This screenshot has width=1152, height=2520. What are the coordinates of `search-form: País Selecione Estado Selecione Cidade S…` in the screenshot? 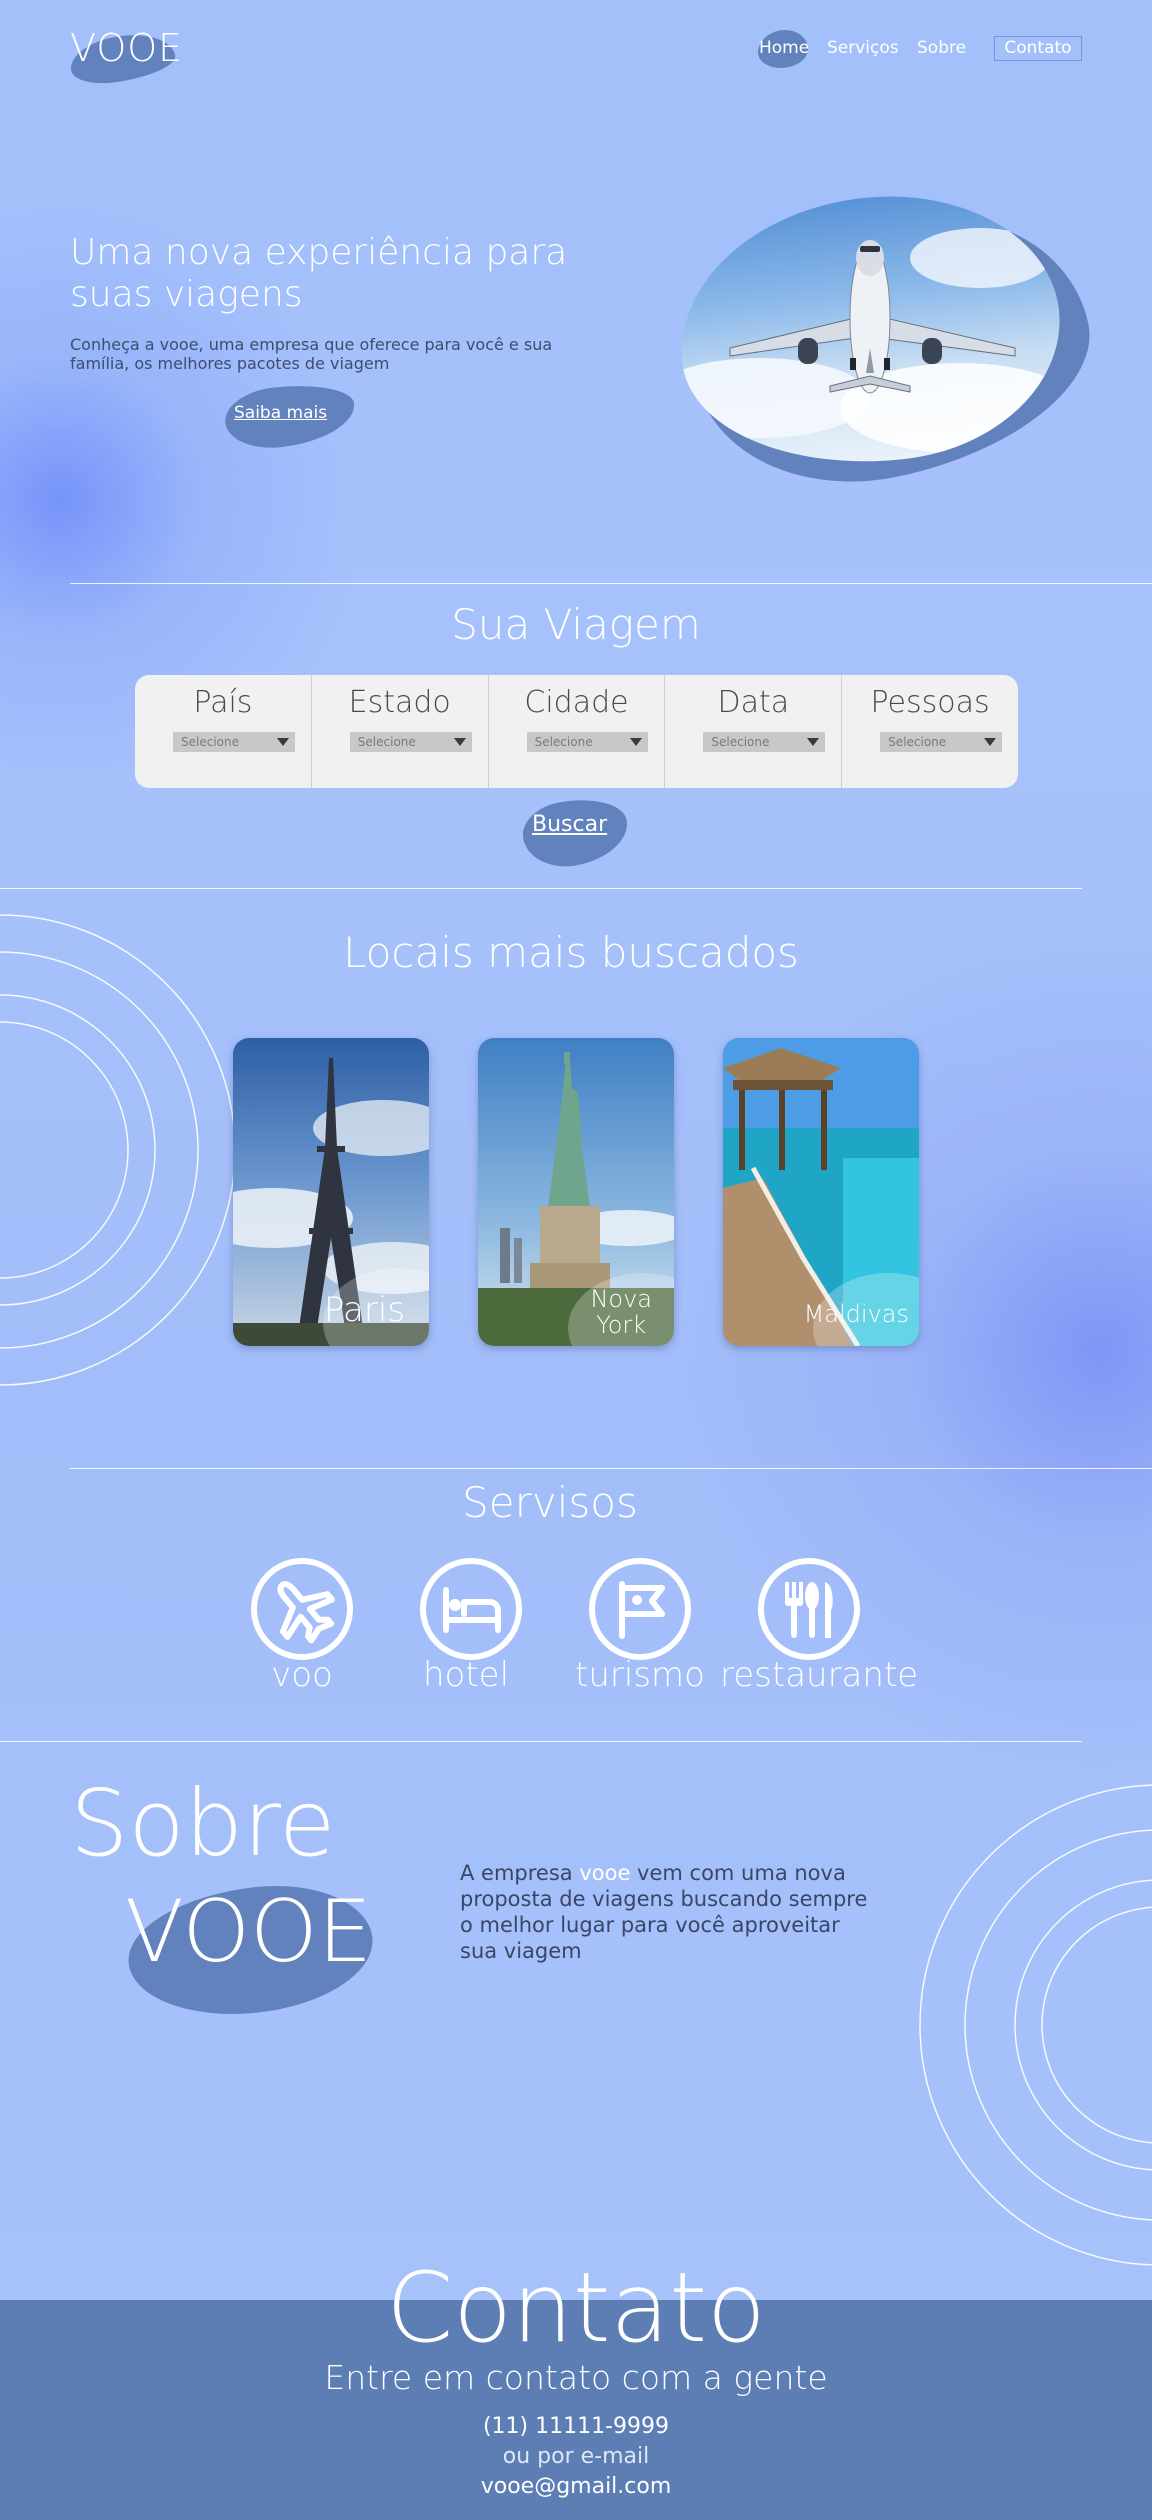 It's located at (576, 731).